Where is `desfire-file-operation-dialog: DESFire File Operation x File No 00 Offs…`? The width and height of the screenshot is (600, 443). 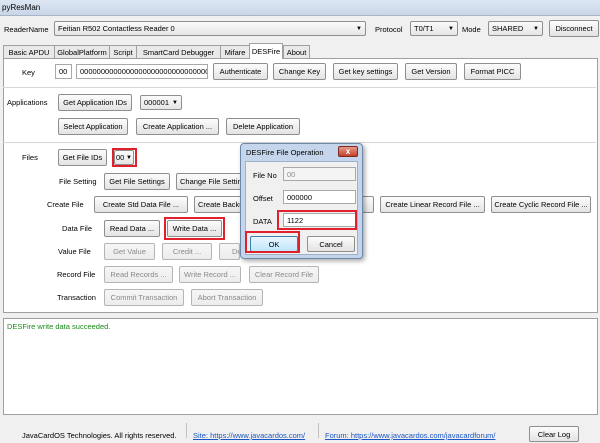 desfire-file-operation-dialog: DESFire File Operation x File No 00 Offs… is located at coordinates (301, 201).